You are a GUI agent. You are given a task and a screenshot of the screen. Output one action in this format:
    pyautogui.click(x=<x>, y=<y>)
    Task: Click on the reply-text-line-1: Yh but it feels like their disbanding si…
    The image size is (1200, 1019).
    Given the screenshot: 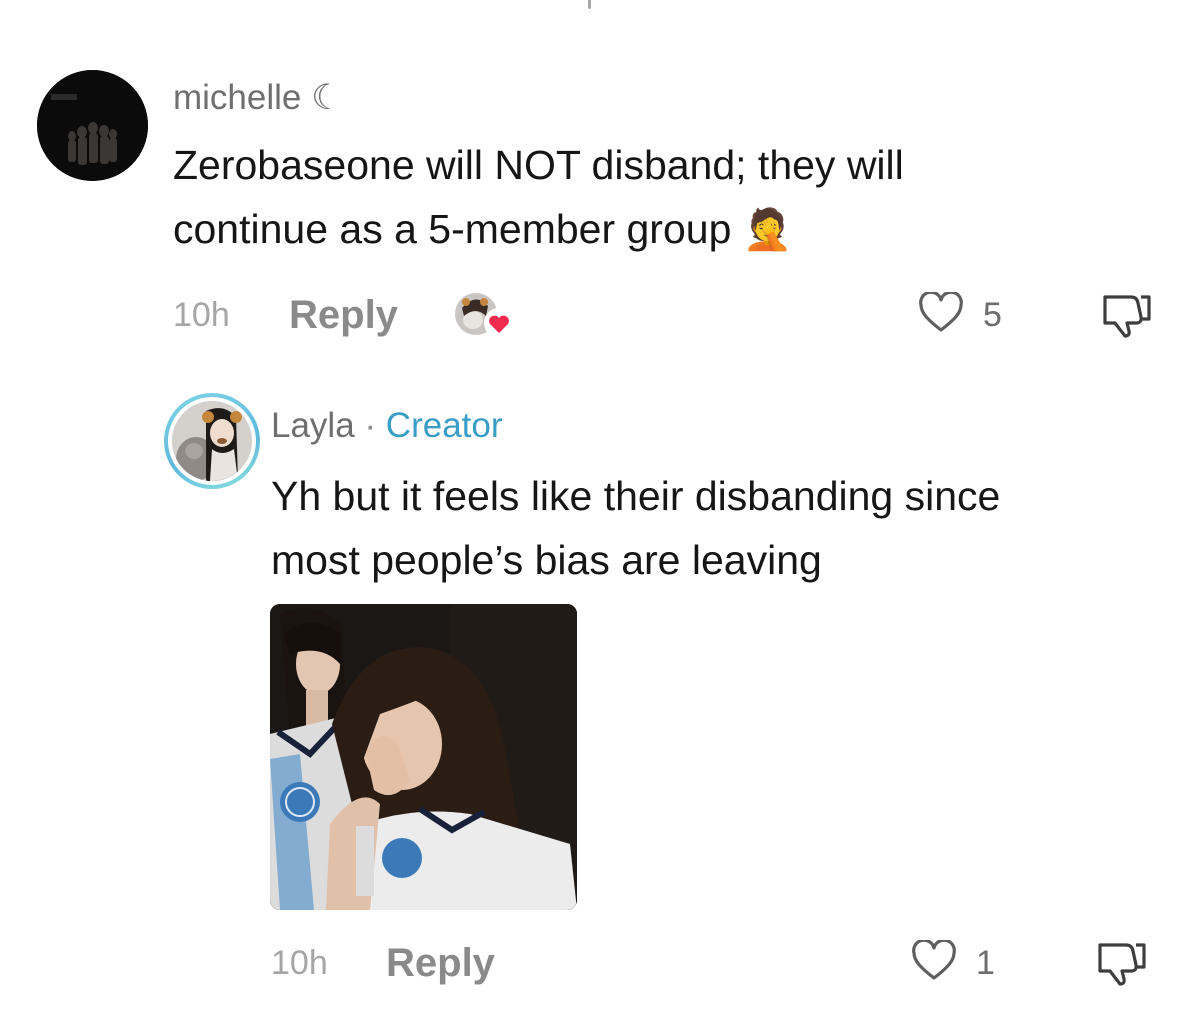 What is the action you would take?
    pyautogui.click(x=636, y=496)
    